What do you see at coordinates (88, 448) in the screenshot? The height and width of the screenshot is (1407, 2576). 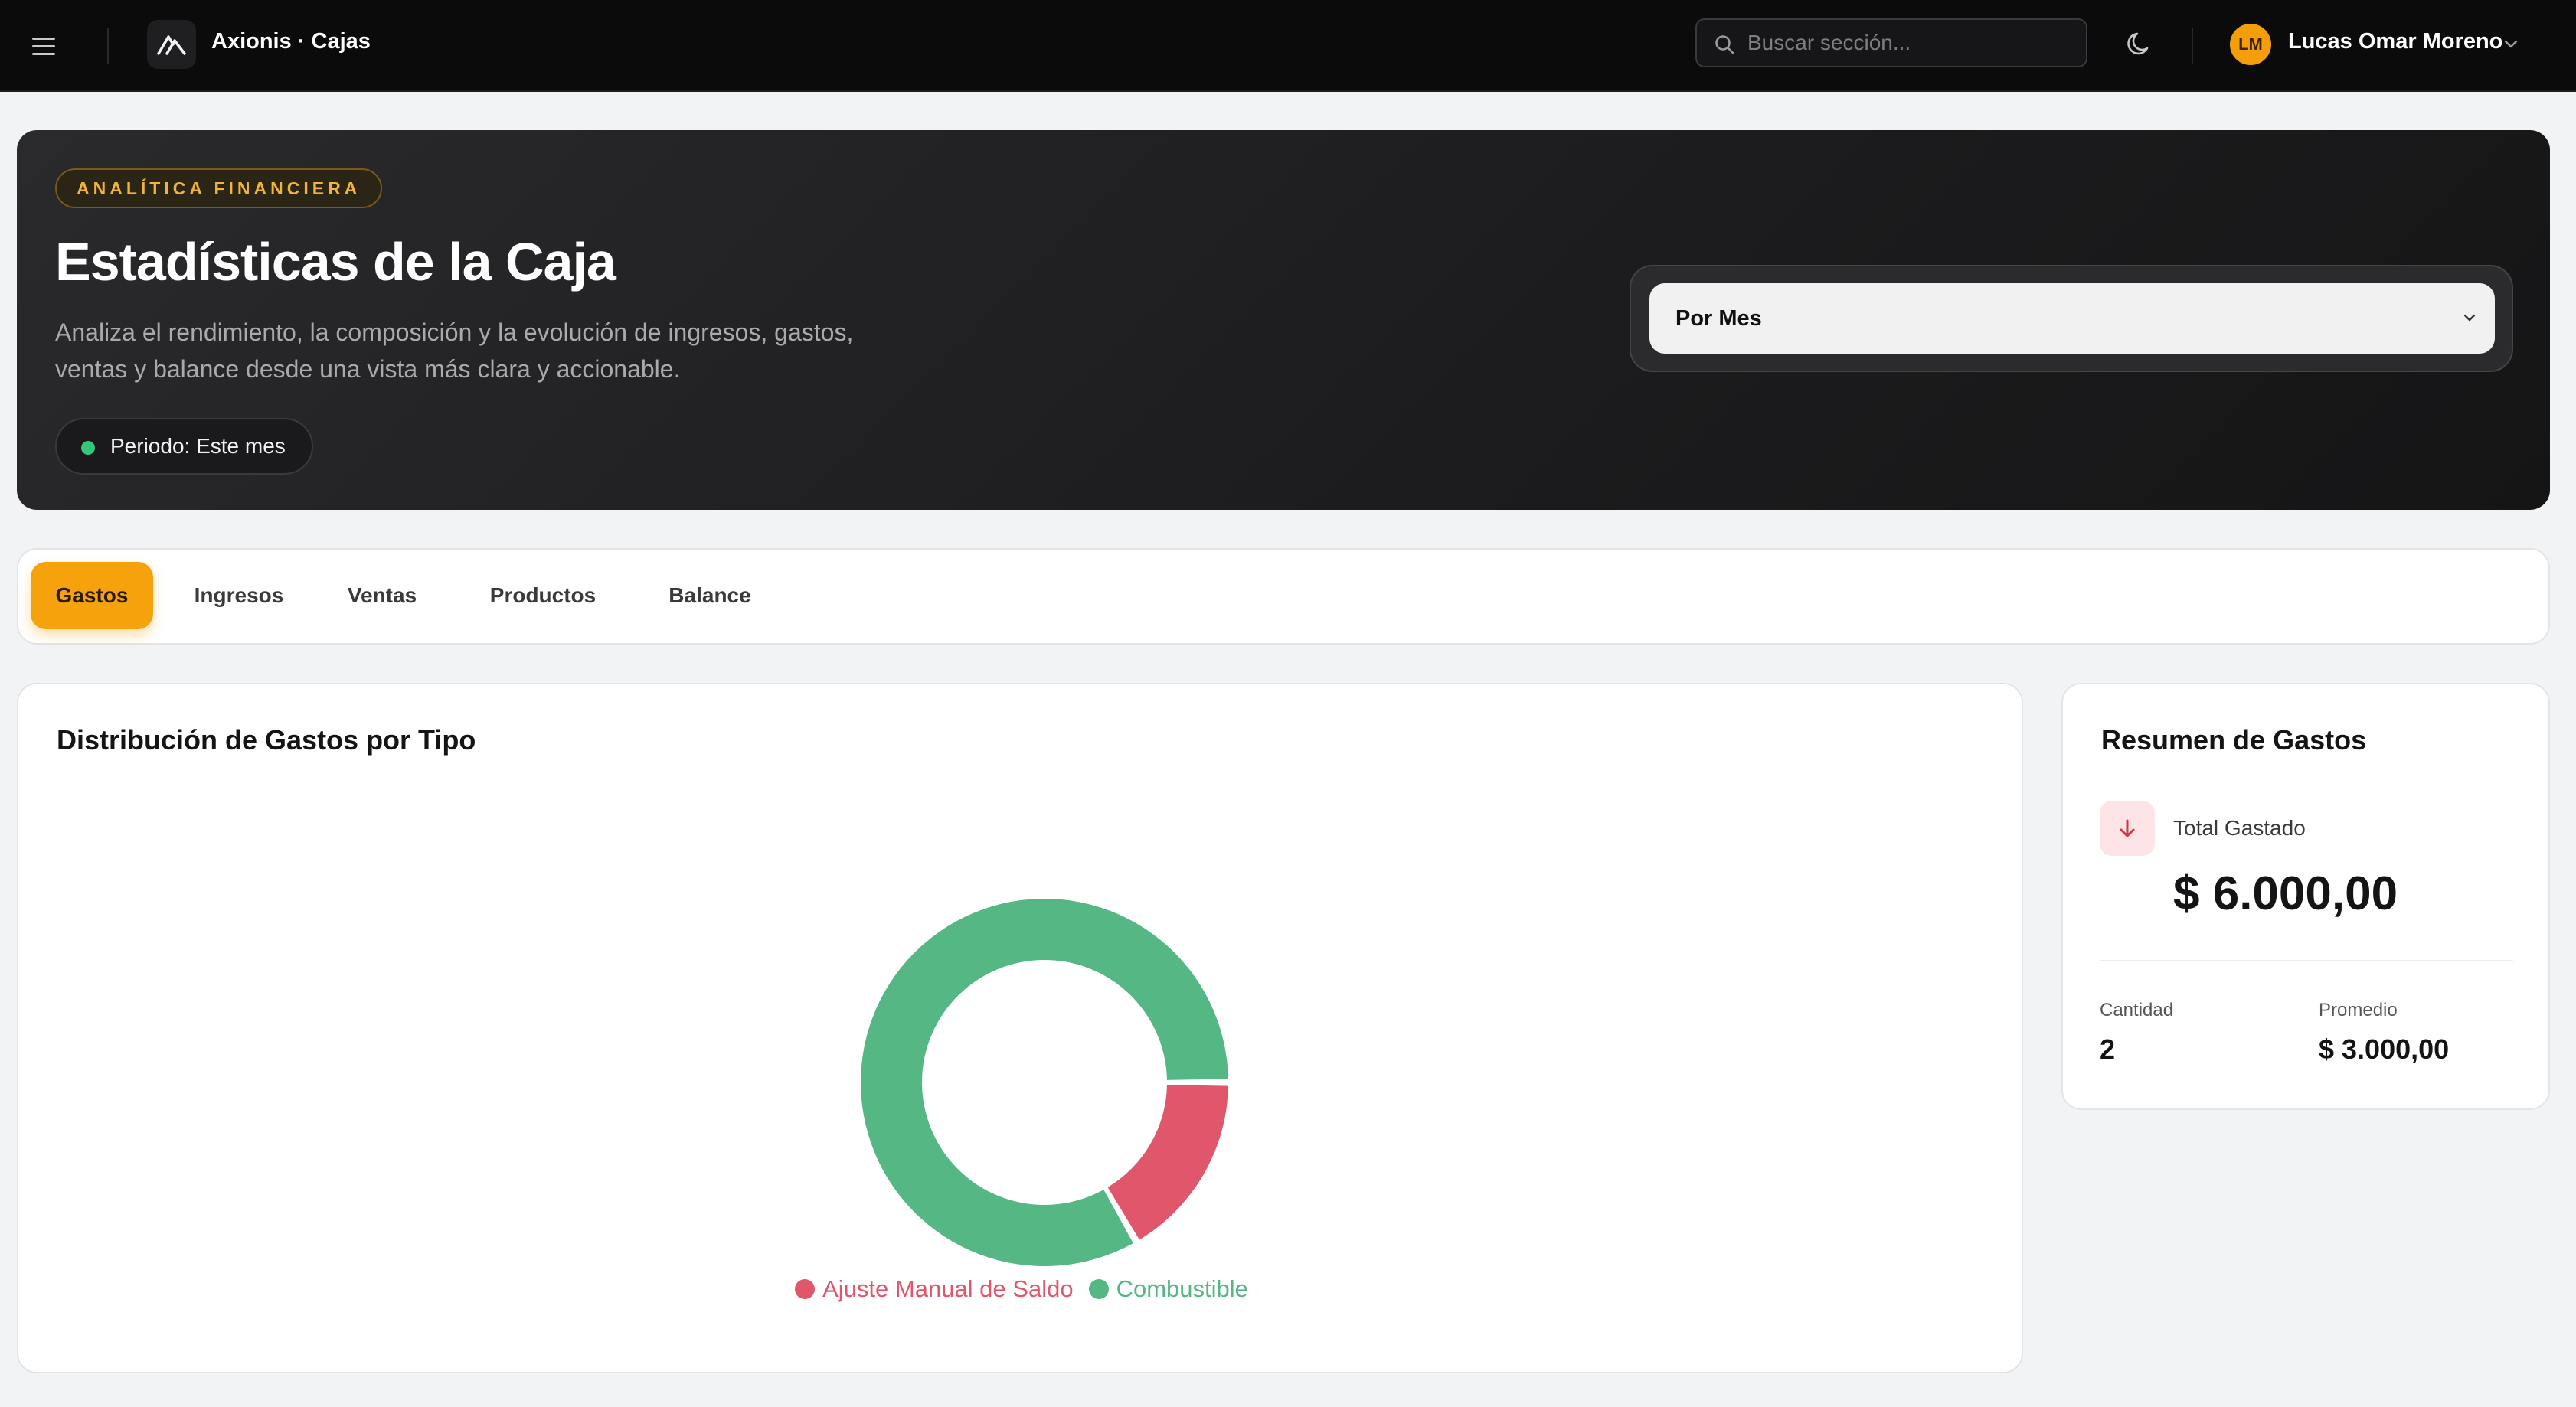 I see `status-dot` at bounding box center [88, 448].